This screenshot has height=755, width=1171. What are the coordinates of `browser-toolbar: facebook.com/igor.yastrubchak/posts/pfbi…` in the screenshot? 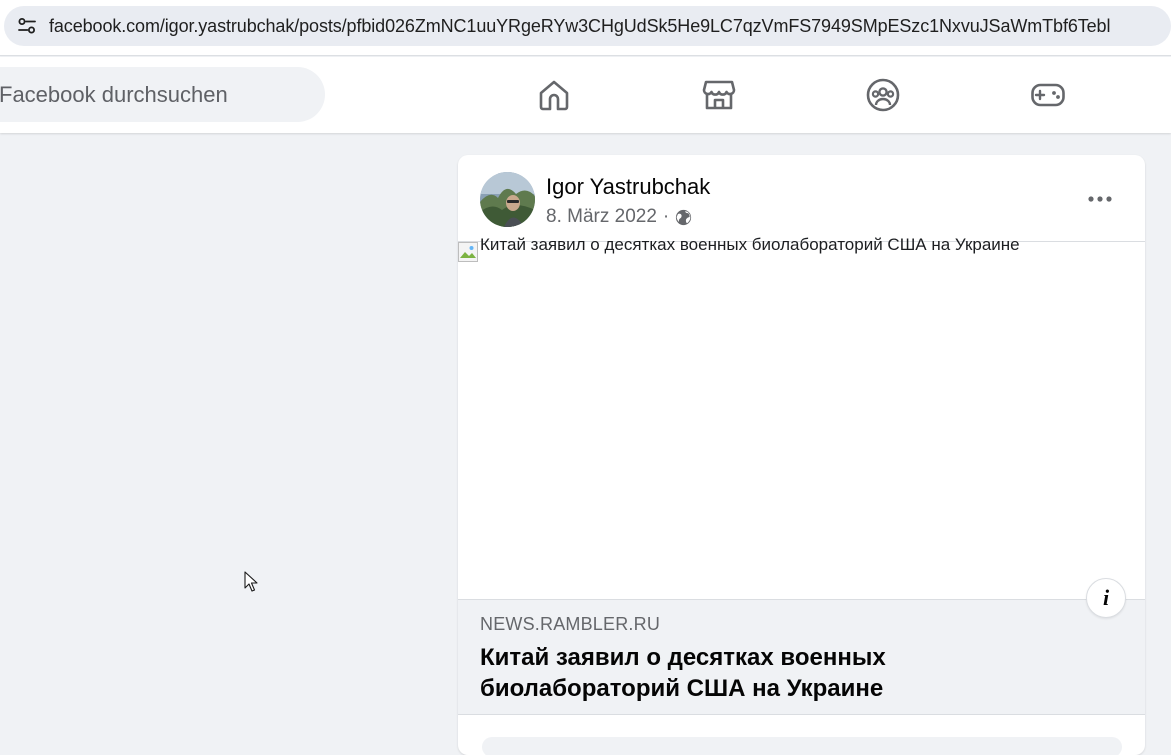 It's located at (585, 28).